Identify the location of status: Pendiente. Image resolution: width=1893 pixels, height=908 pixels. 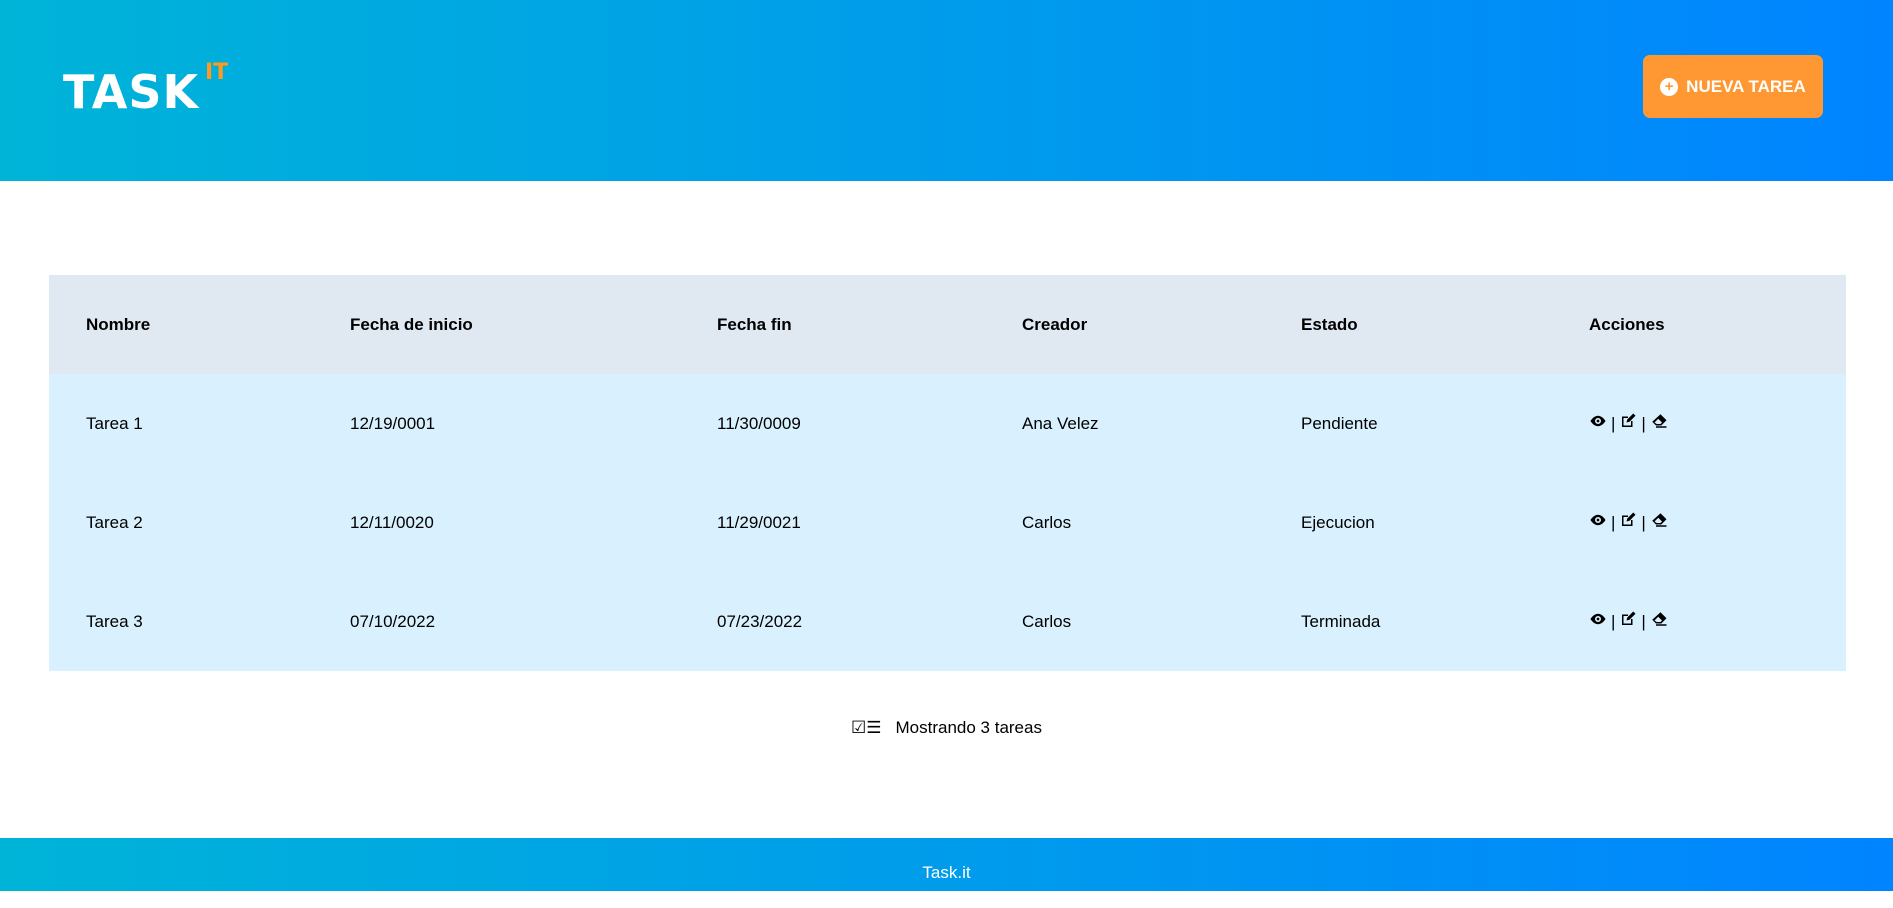
(1445, 423).